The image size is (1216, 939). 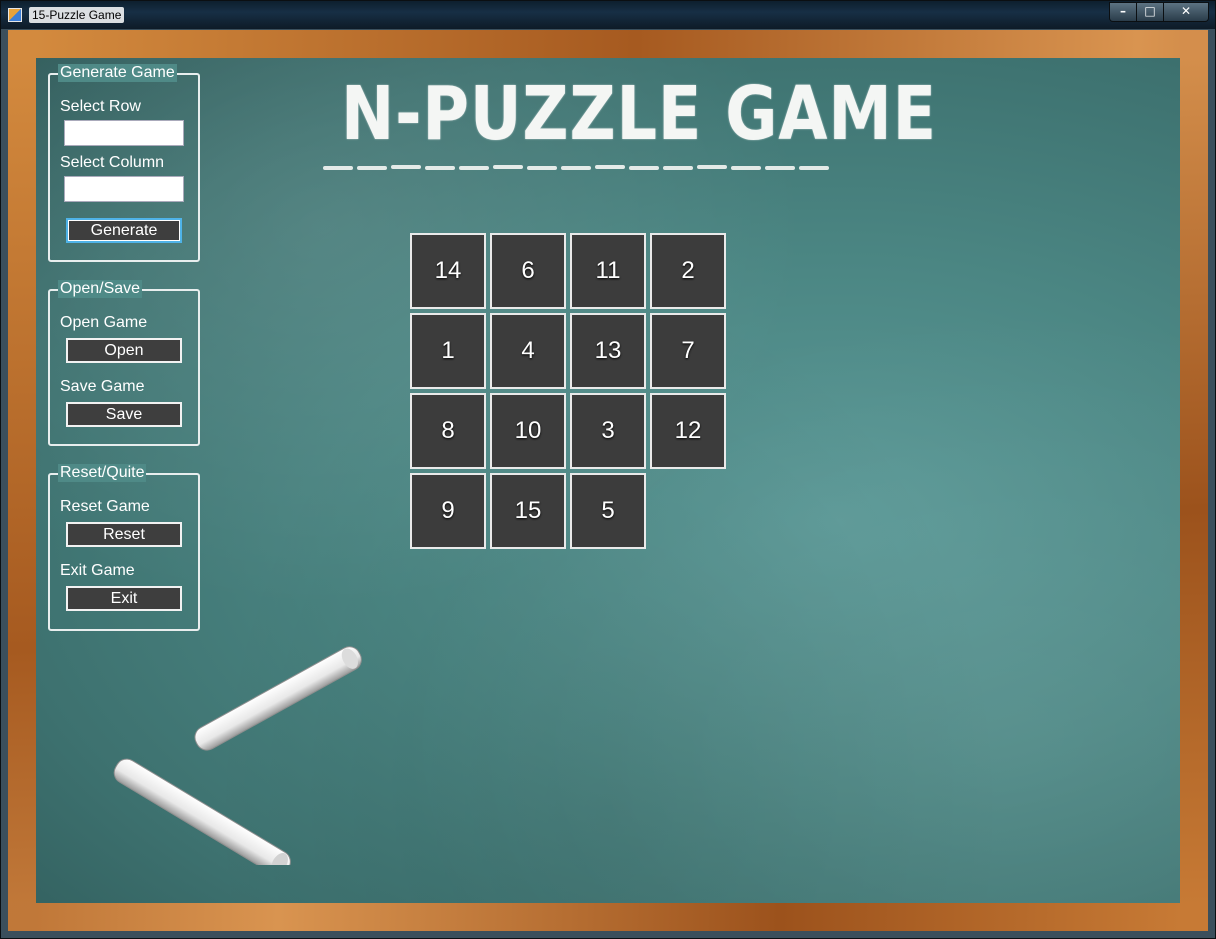 I want to click on puzzle-grid: 14 6 11 2 1 4 13 7 8 10 3 12 9 15 5, so click(x=570, y=393).